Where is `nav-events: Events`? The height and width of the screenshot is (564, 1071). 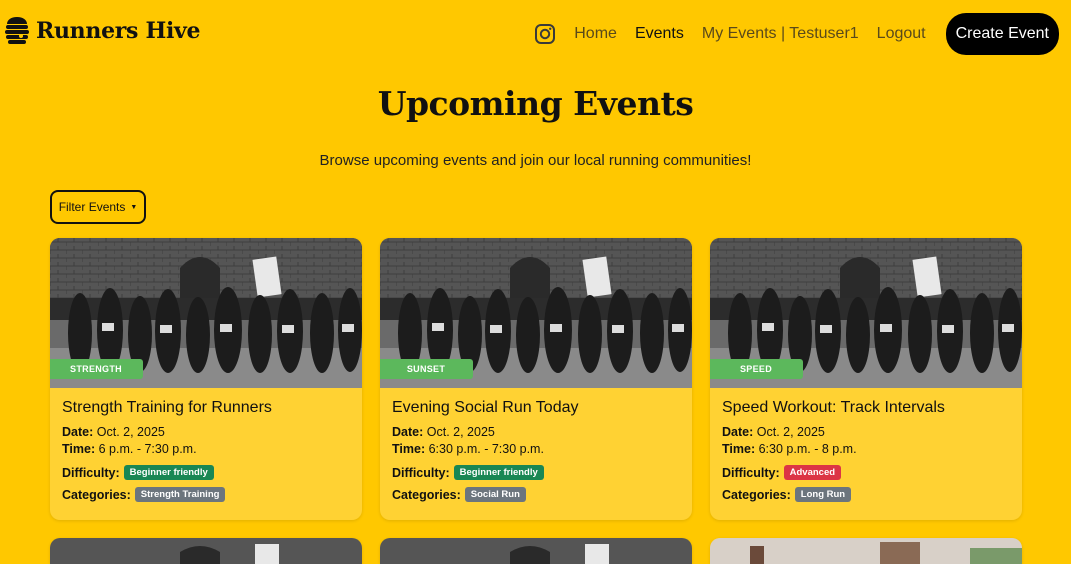
nav-events: Events is located at coordinates (659, 34).